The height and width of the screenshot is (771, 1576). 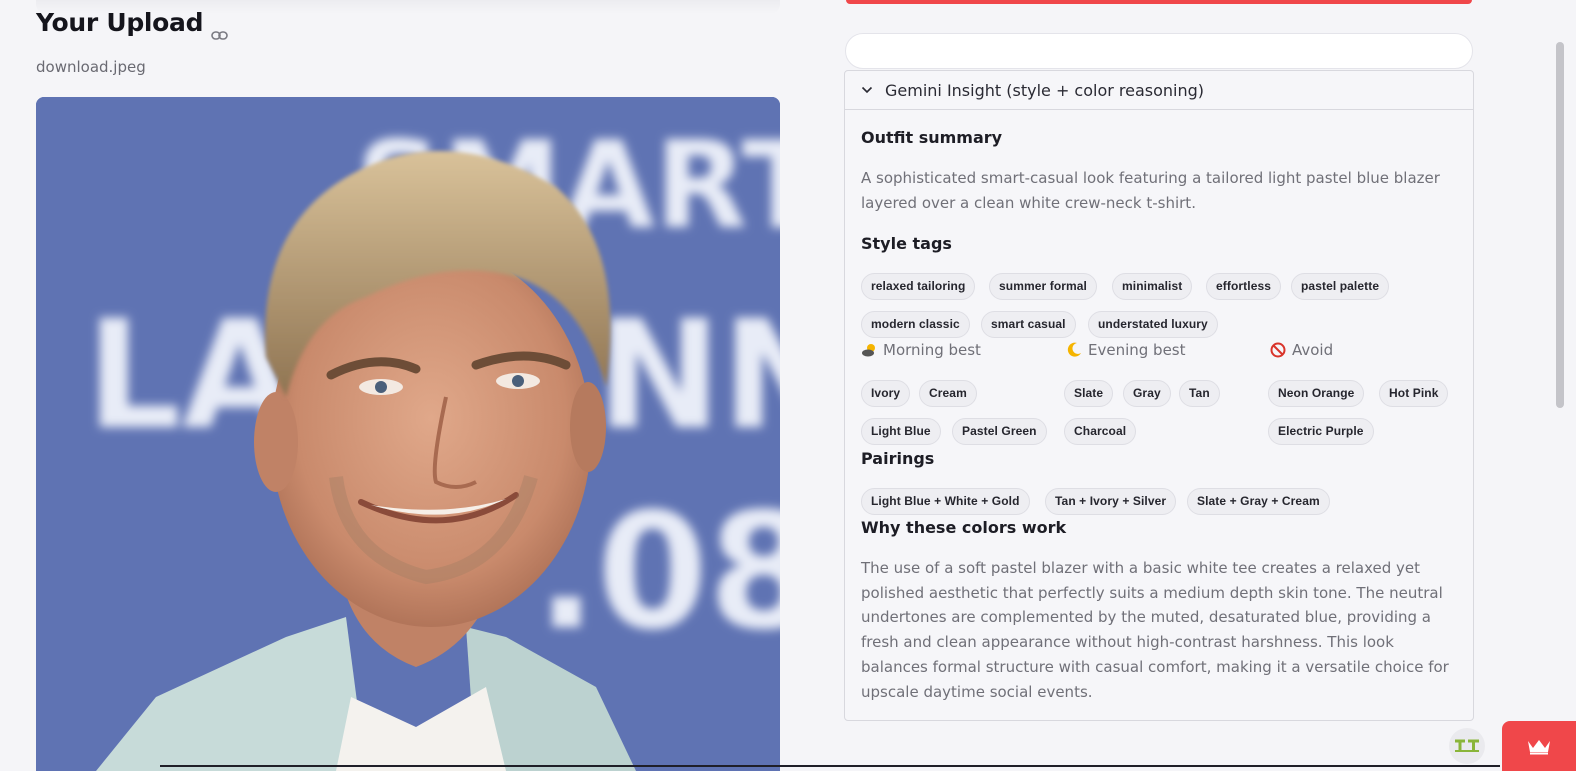 I want to click on crown-icon, so click(x=1539, y=747).